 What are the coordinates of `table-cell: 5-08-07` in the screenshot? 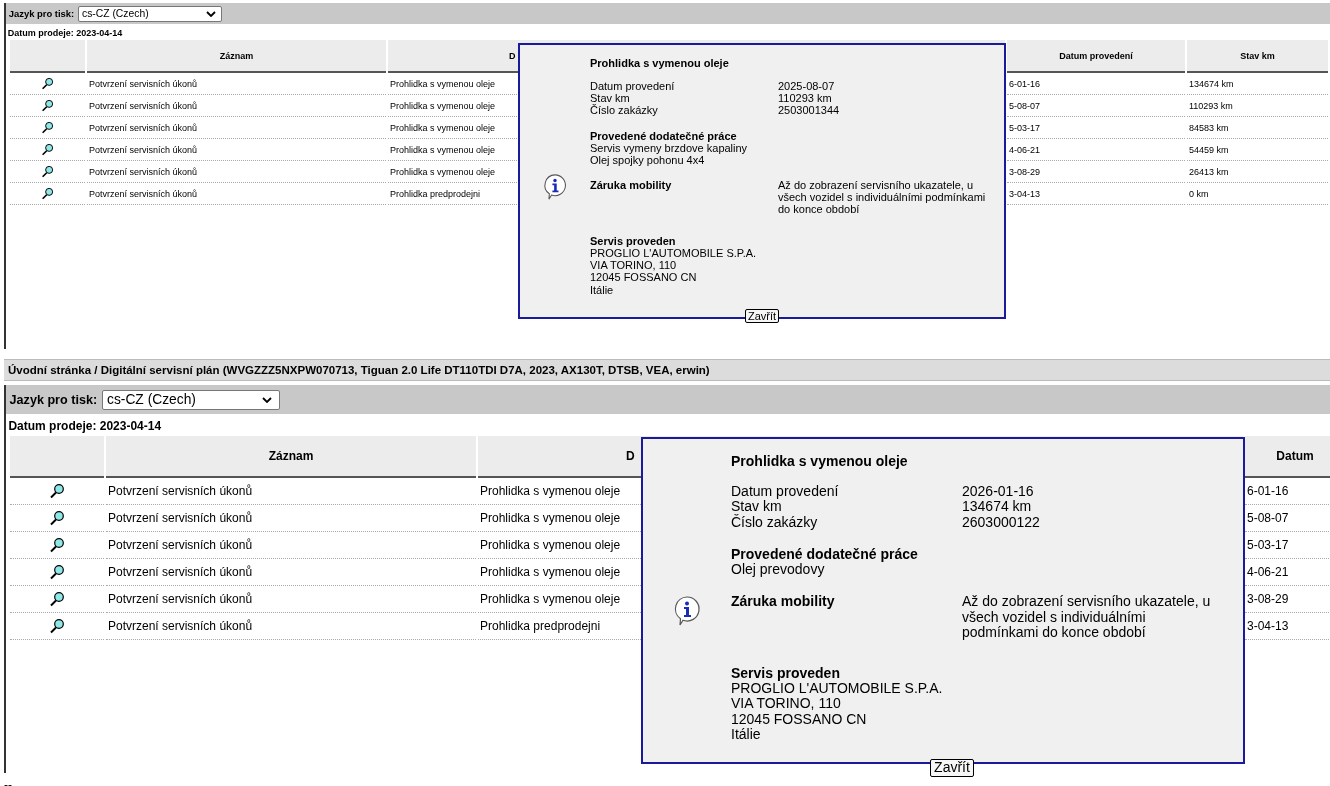 It's located at (1096, 106).